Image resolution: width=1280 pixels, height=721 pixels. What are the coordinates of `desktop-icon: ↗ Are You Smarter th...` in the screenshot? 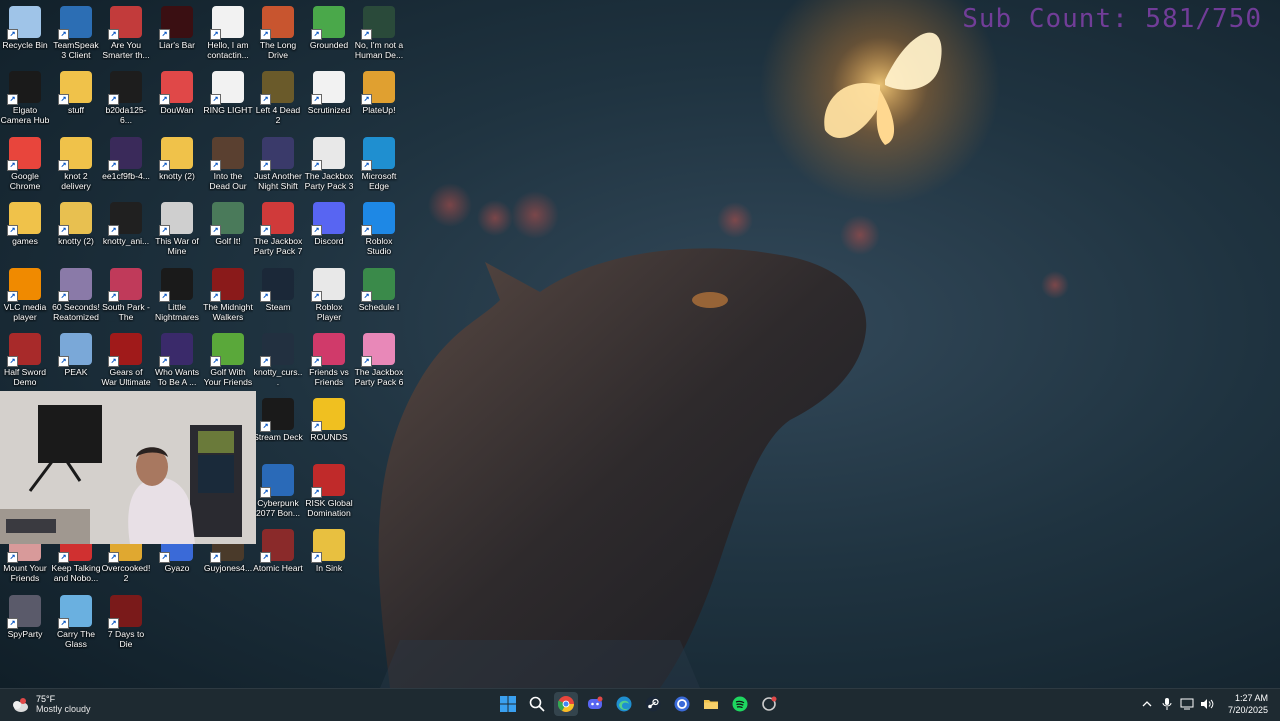 It's located at (126, 31).